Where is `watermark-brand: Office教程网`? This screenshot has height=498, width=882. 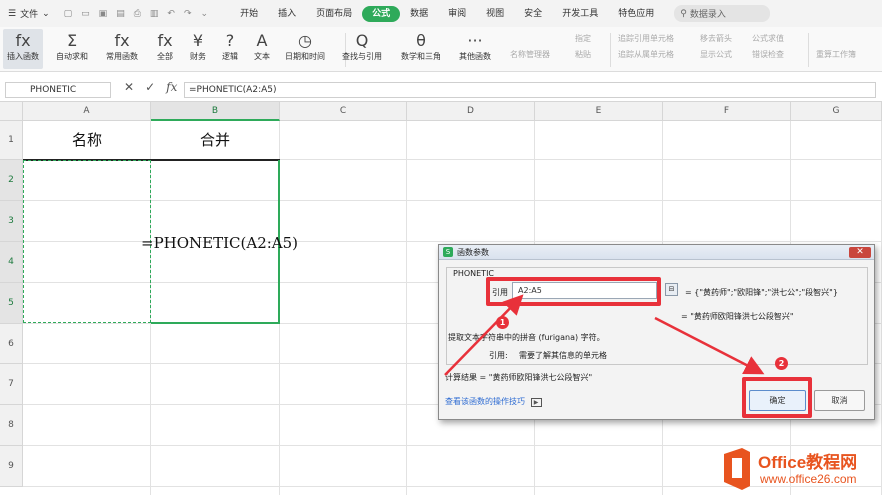 watermark-brand: Office教程网 is located at coordinates (808, 462).